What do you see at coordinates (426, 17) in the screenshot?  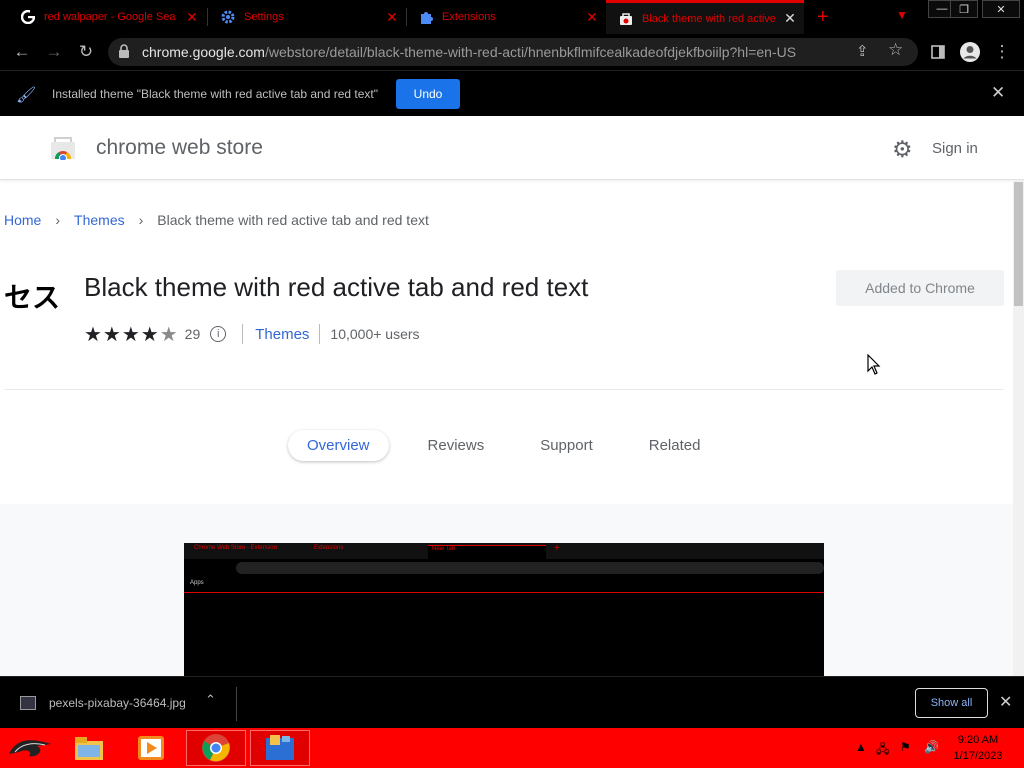 I see `puzzle-icon` at bounding box center [426, 17].